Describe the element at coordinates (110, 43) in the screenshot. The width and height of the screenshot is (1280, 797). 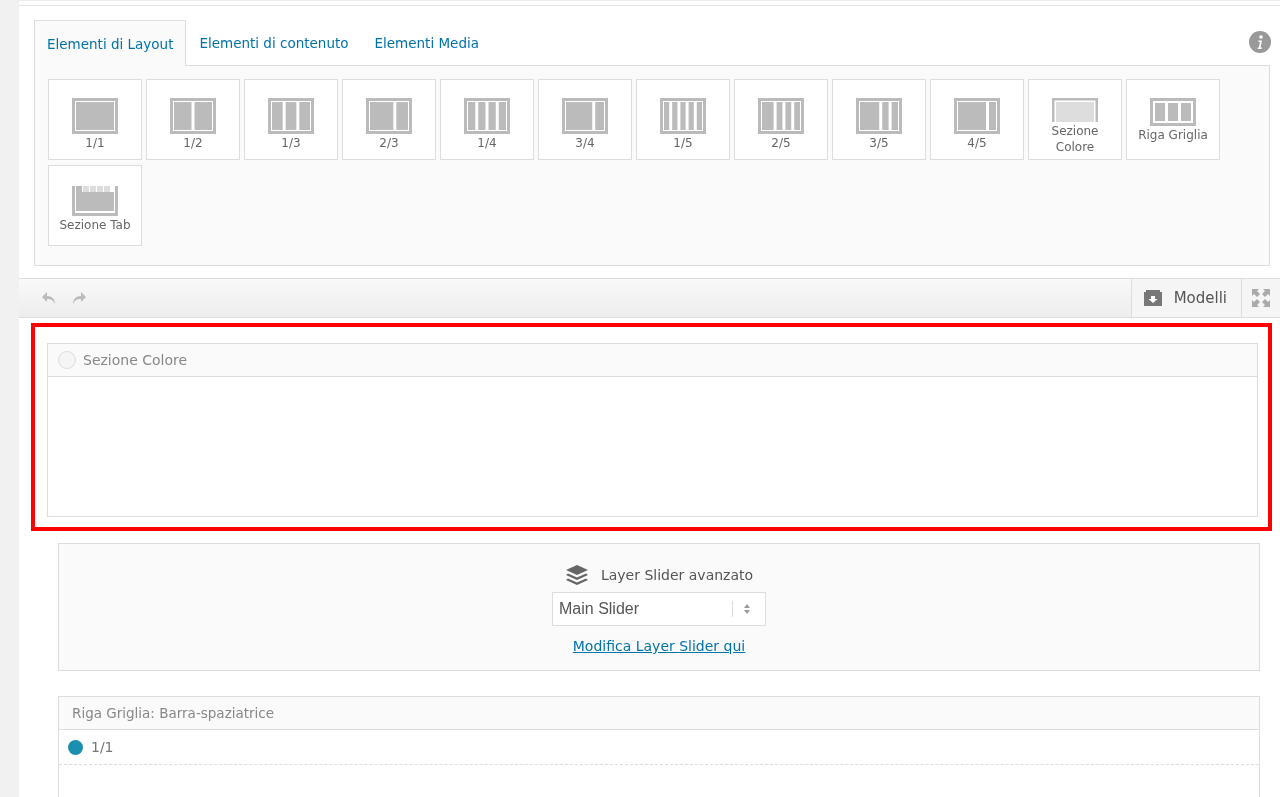
I see `tab: Elementi di Layout` at that location.